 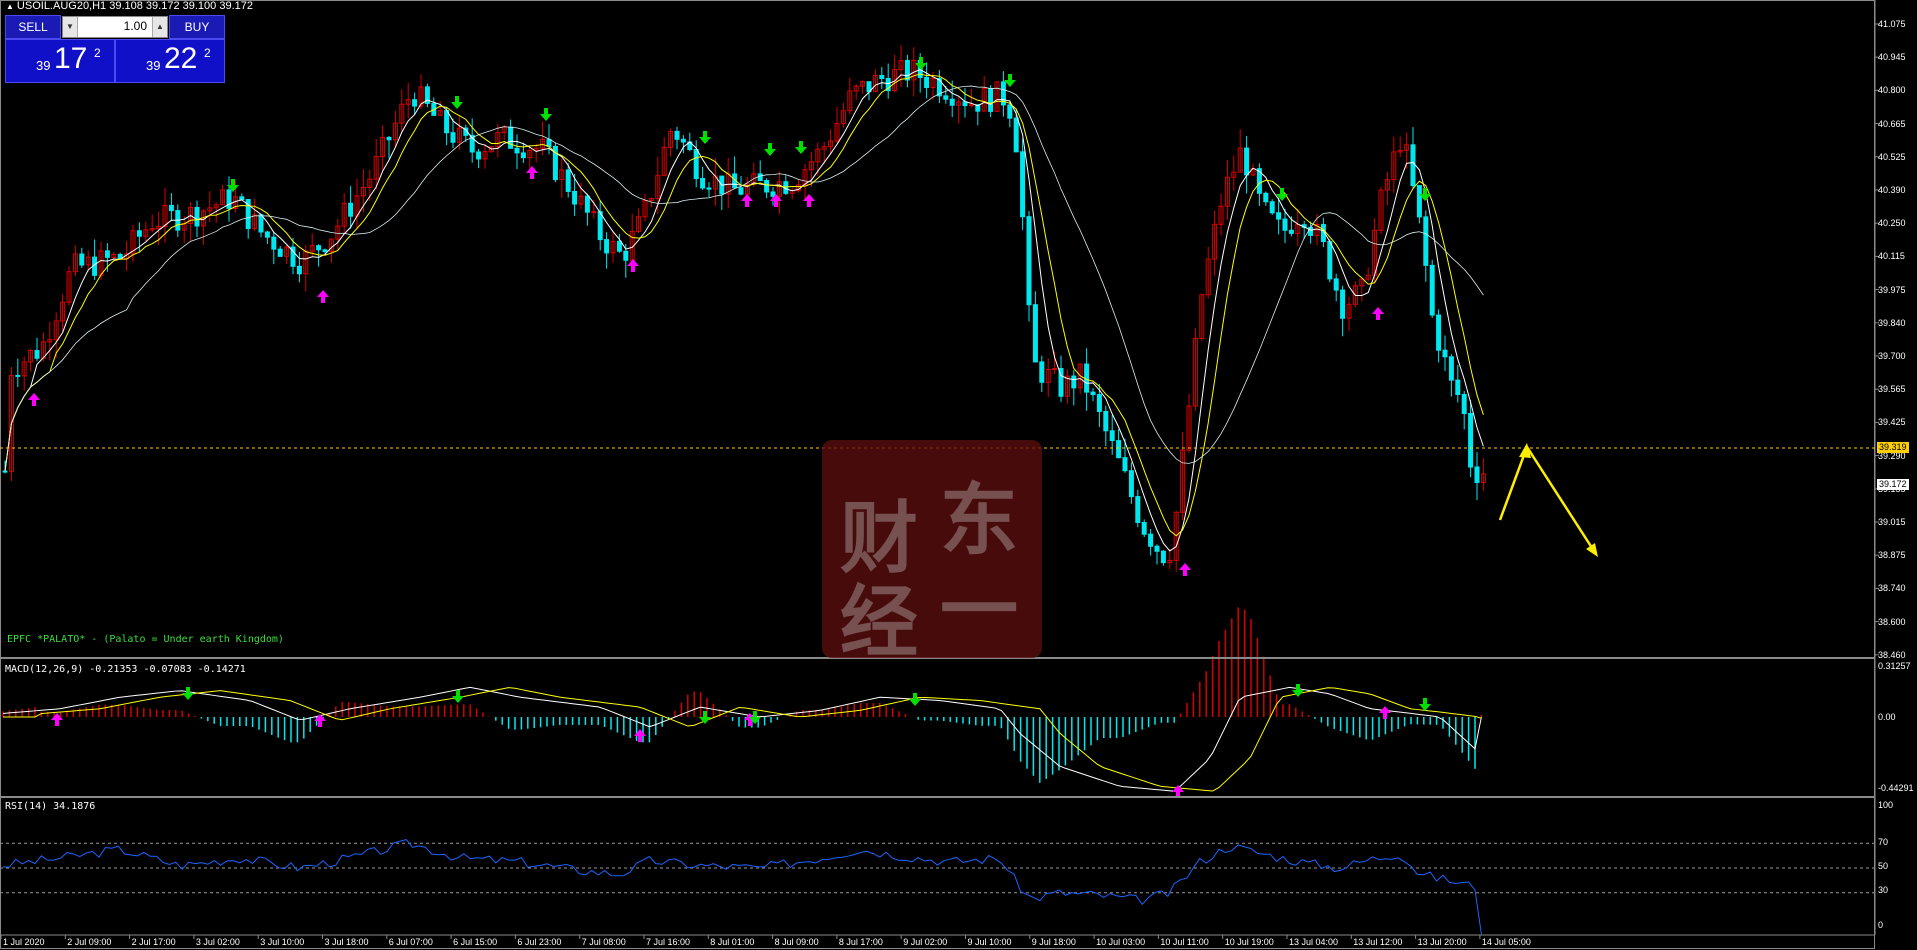 What do you see at coordinates (170, 61) in the screenshot?
I see `buy-price-box: 39 22 2` at bounding box center [170, 61].